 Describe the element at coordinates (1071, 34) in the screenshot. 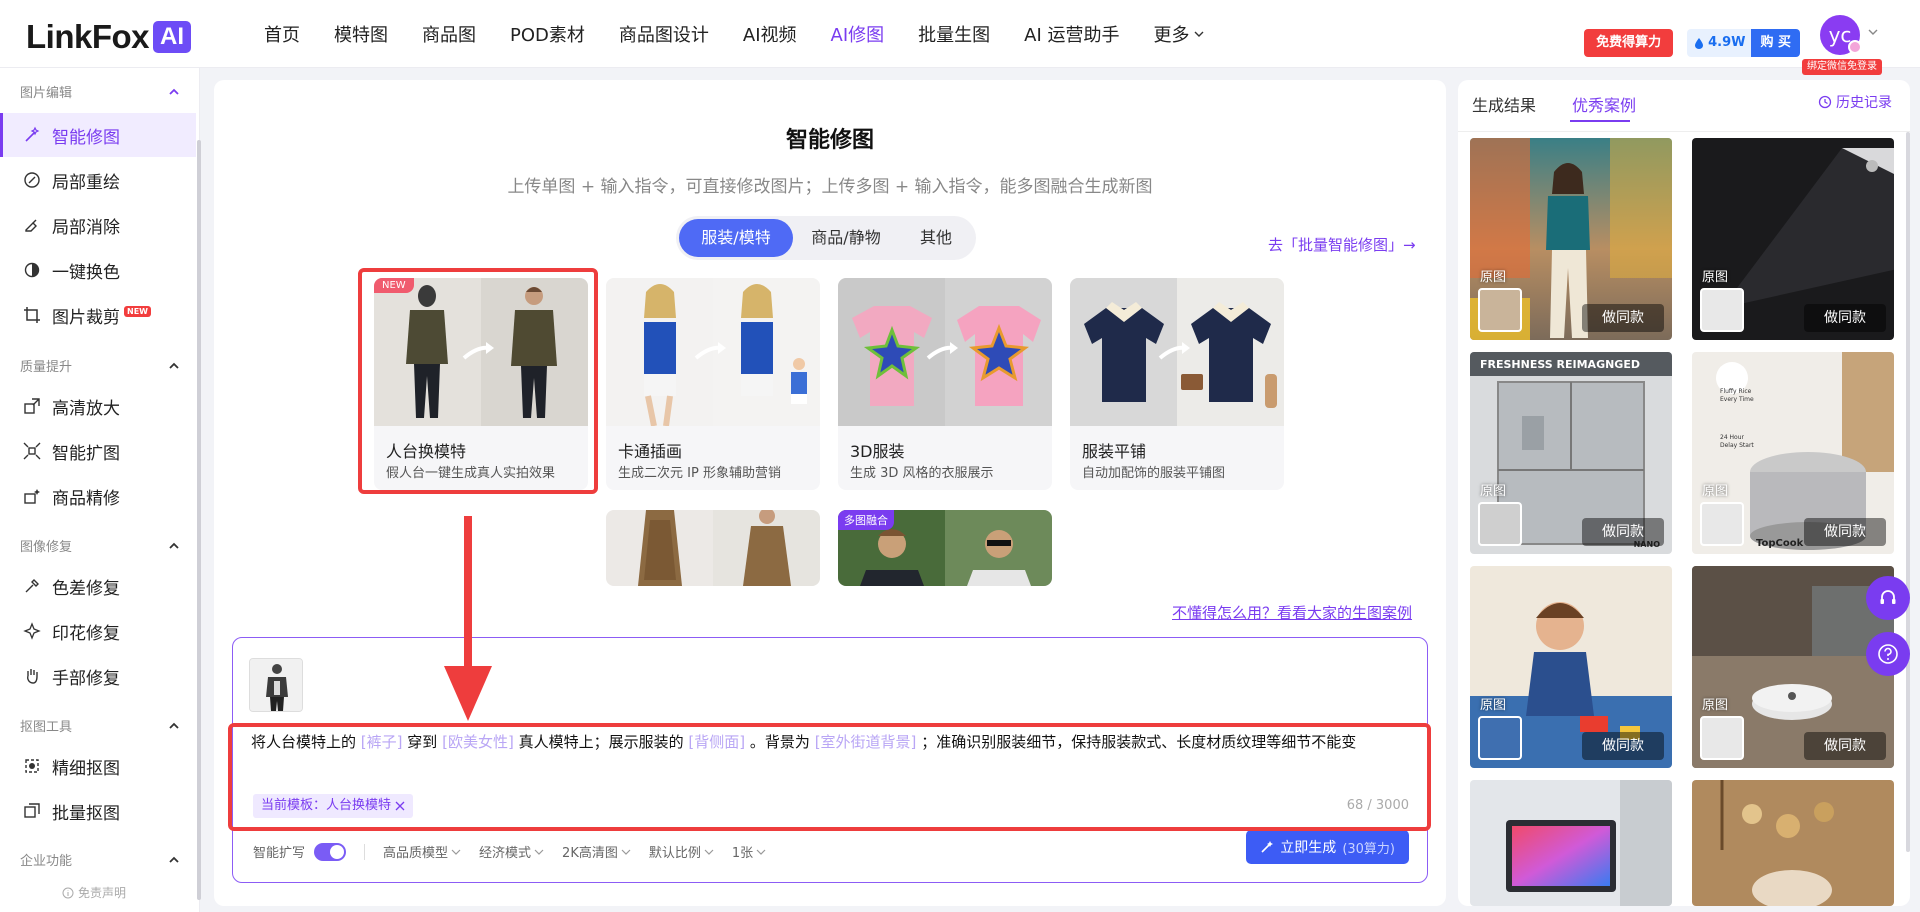

I see `nav-ai-ops-assistant: AI 运营助手` at that location.